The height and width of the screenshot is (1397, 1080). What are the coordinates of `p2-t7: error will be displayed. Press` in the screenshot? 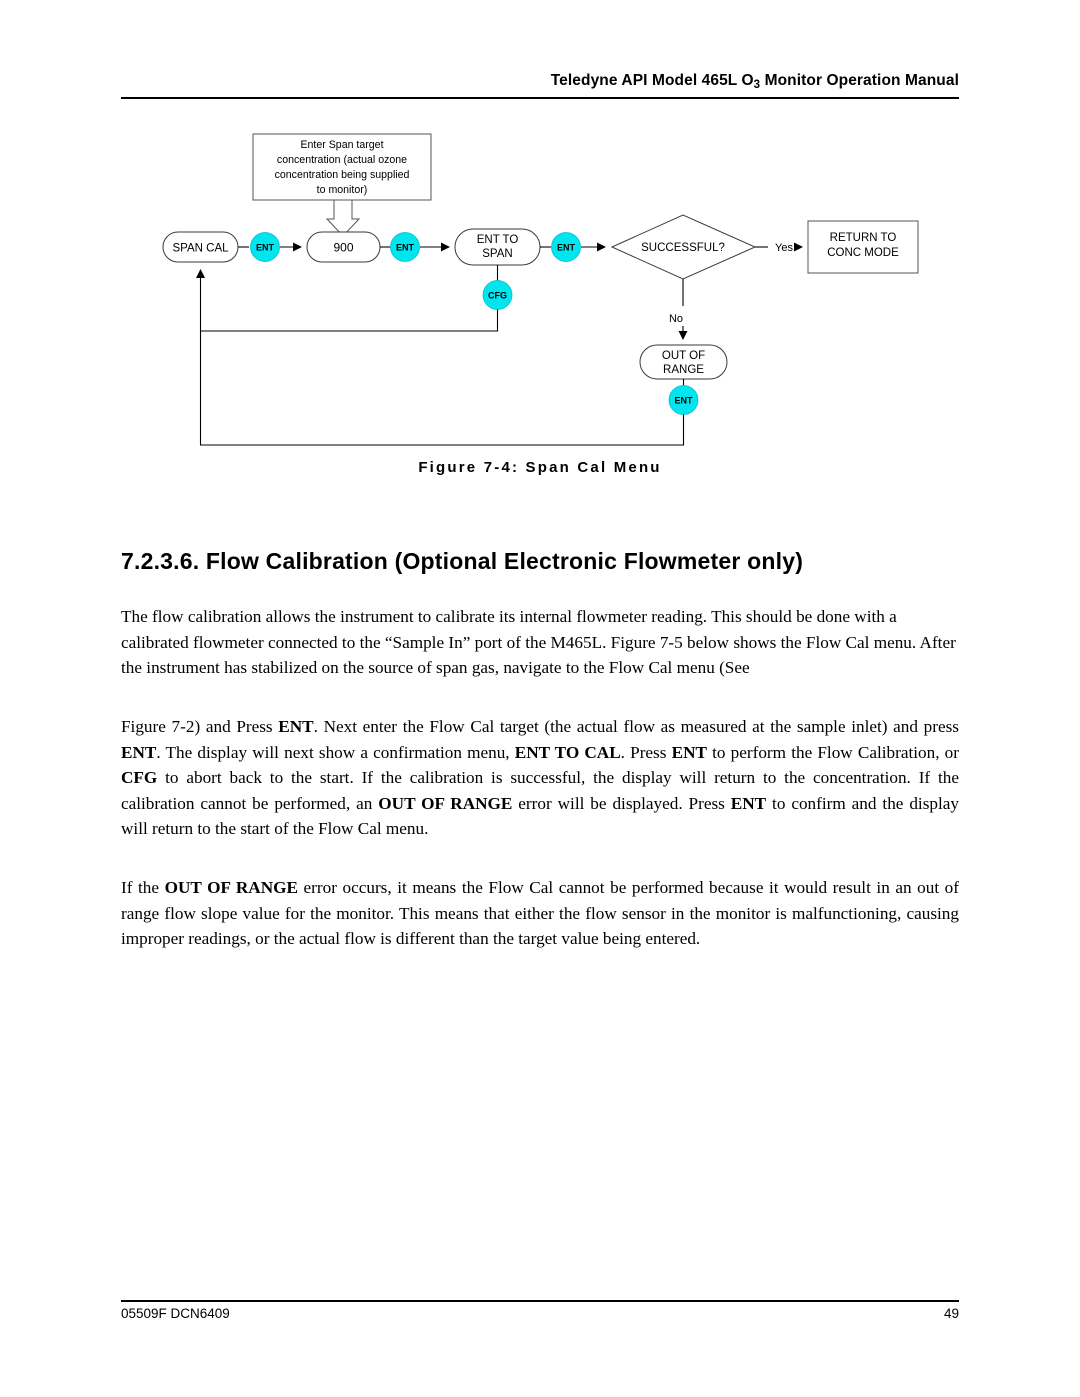 It's located at (621, 803).